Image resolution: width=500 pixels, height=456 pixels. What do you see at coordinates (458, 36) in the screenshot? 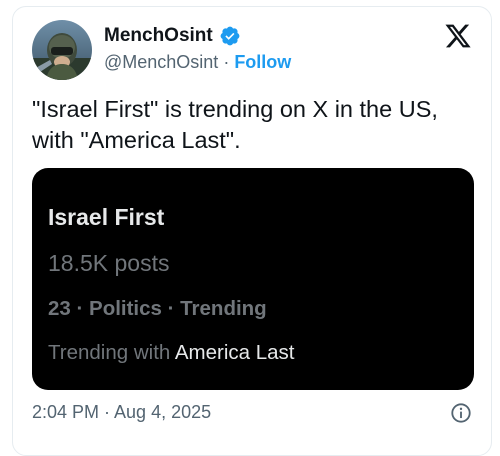
I see `x-logo-icon` at bounding box center [458, 36].